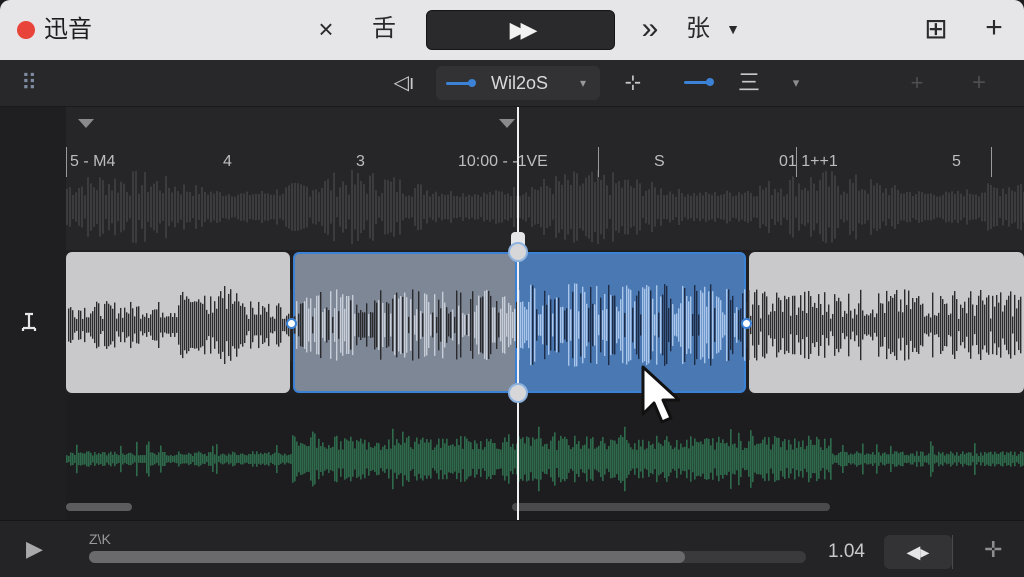  I want to click on close-window-button, so click(26, 30).